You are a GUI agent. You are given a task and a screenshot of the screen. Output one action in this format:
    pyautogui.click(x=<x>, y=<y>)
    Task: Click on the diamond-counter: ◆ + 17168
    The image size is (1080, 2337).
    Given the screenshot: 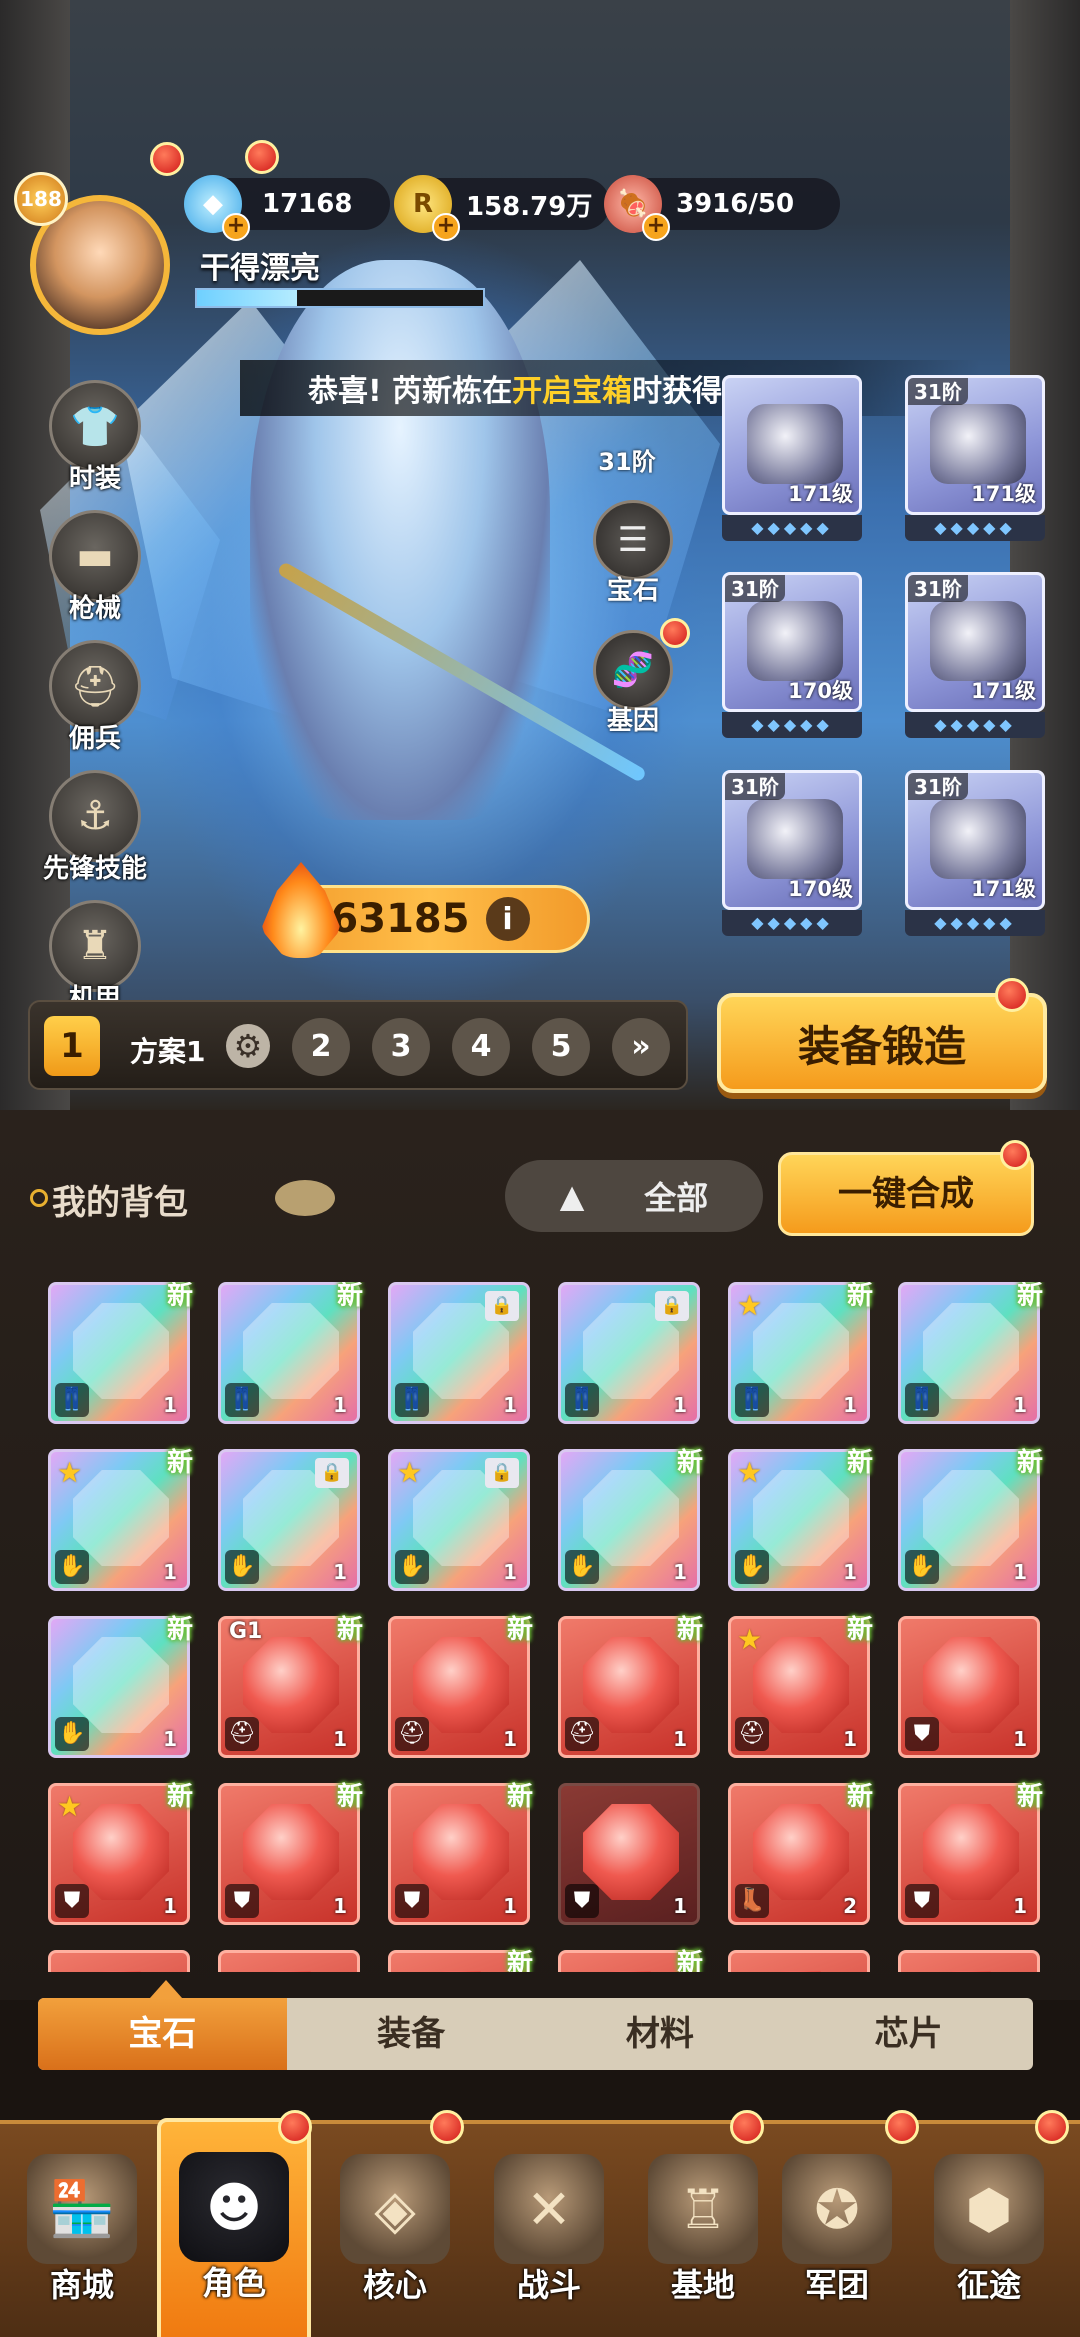 What is the action you would take?
    pyautogui.click(x=287, y=208)
    